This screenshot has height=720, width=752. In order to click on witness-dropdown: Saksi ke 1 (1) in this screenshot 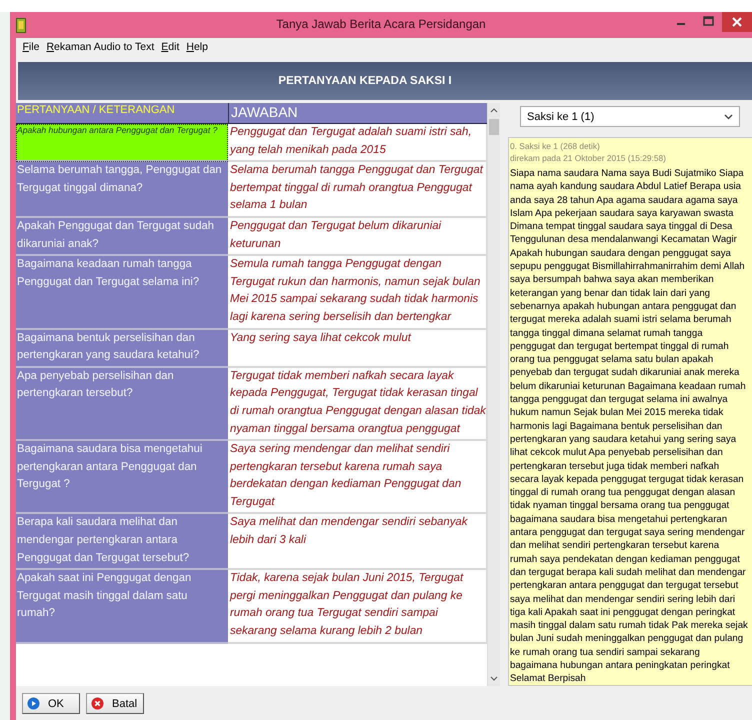, I will do `click(630, 116)`.